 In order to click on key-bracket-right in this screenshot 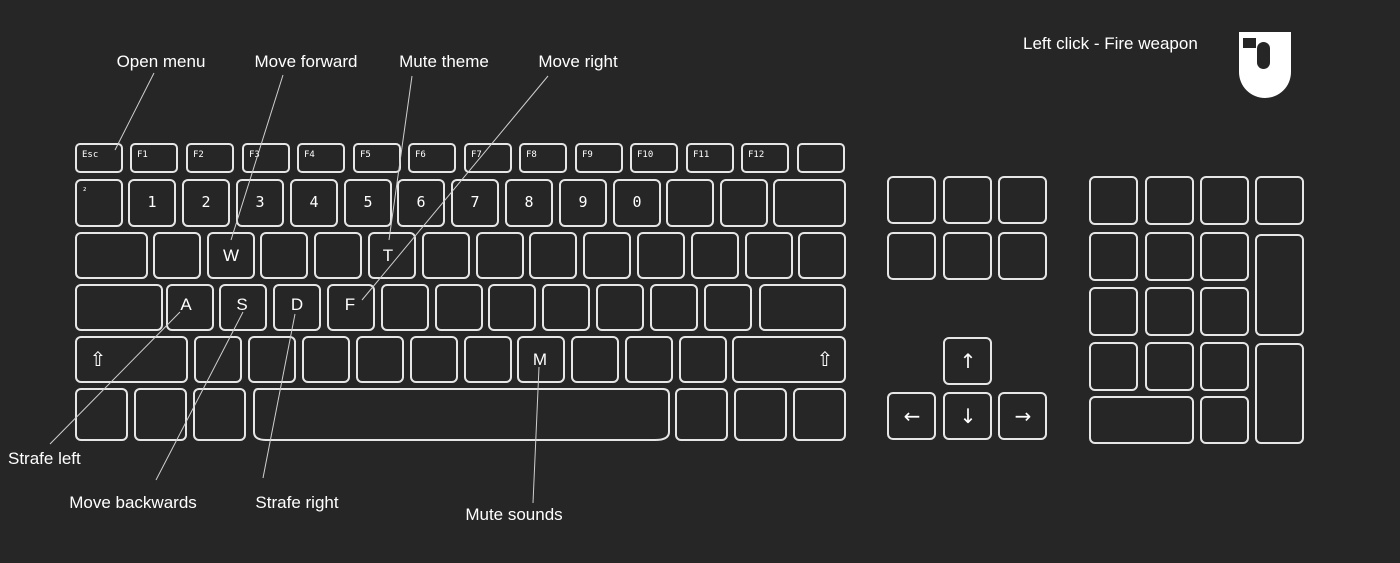, I will do `click(769, 255)`.